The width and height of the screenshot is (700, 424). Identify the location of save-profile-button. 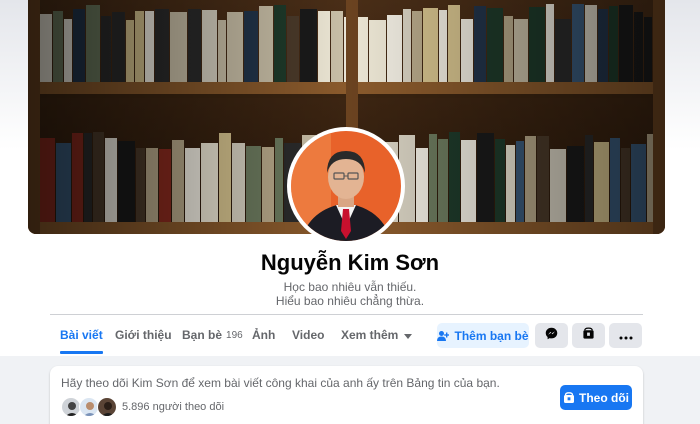
(588, 335).